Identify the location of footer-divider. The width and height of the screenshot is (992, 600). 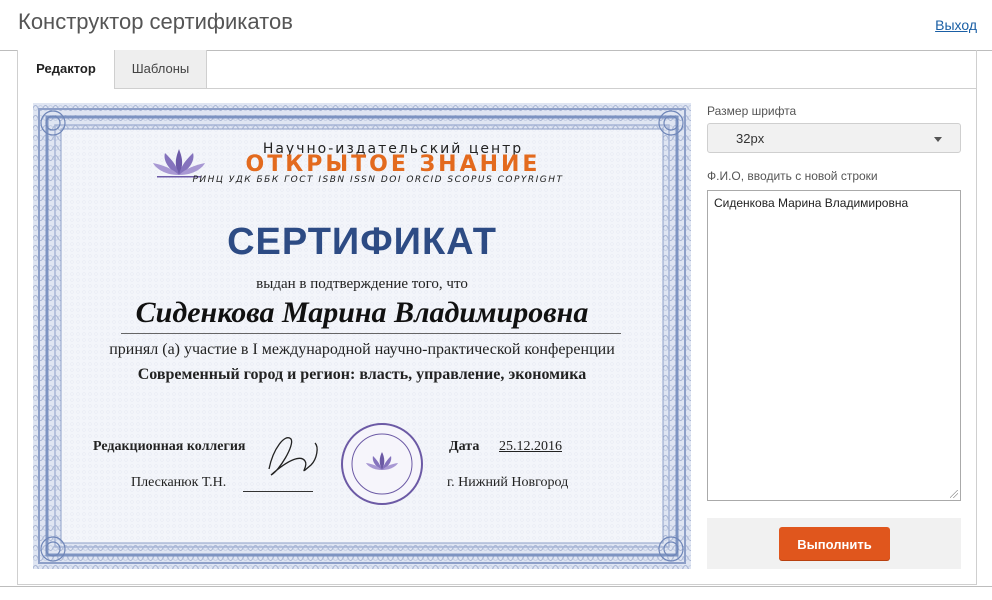
(496, 586).